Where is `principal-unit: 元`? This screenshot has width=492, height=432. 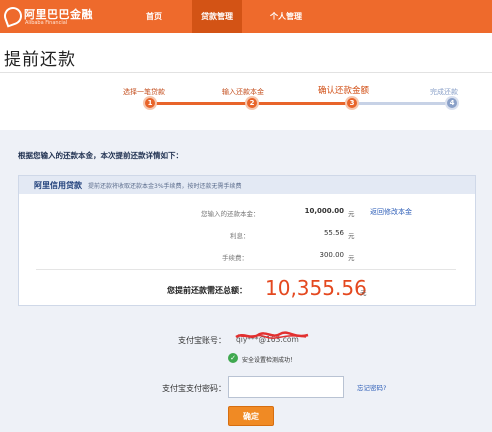
principal-unit: 元 is located at coordinates (351, 214).